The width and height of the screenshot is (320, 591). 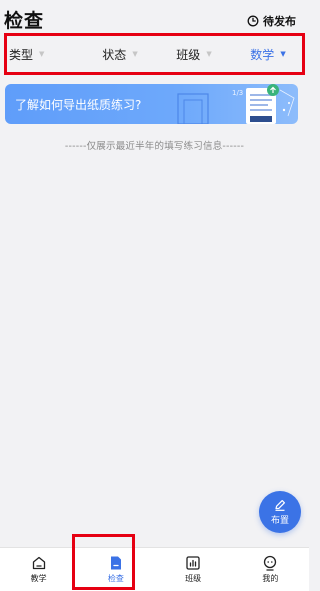 I want to click on tab-teaching: 教学, so click(x=38, y=569).